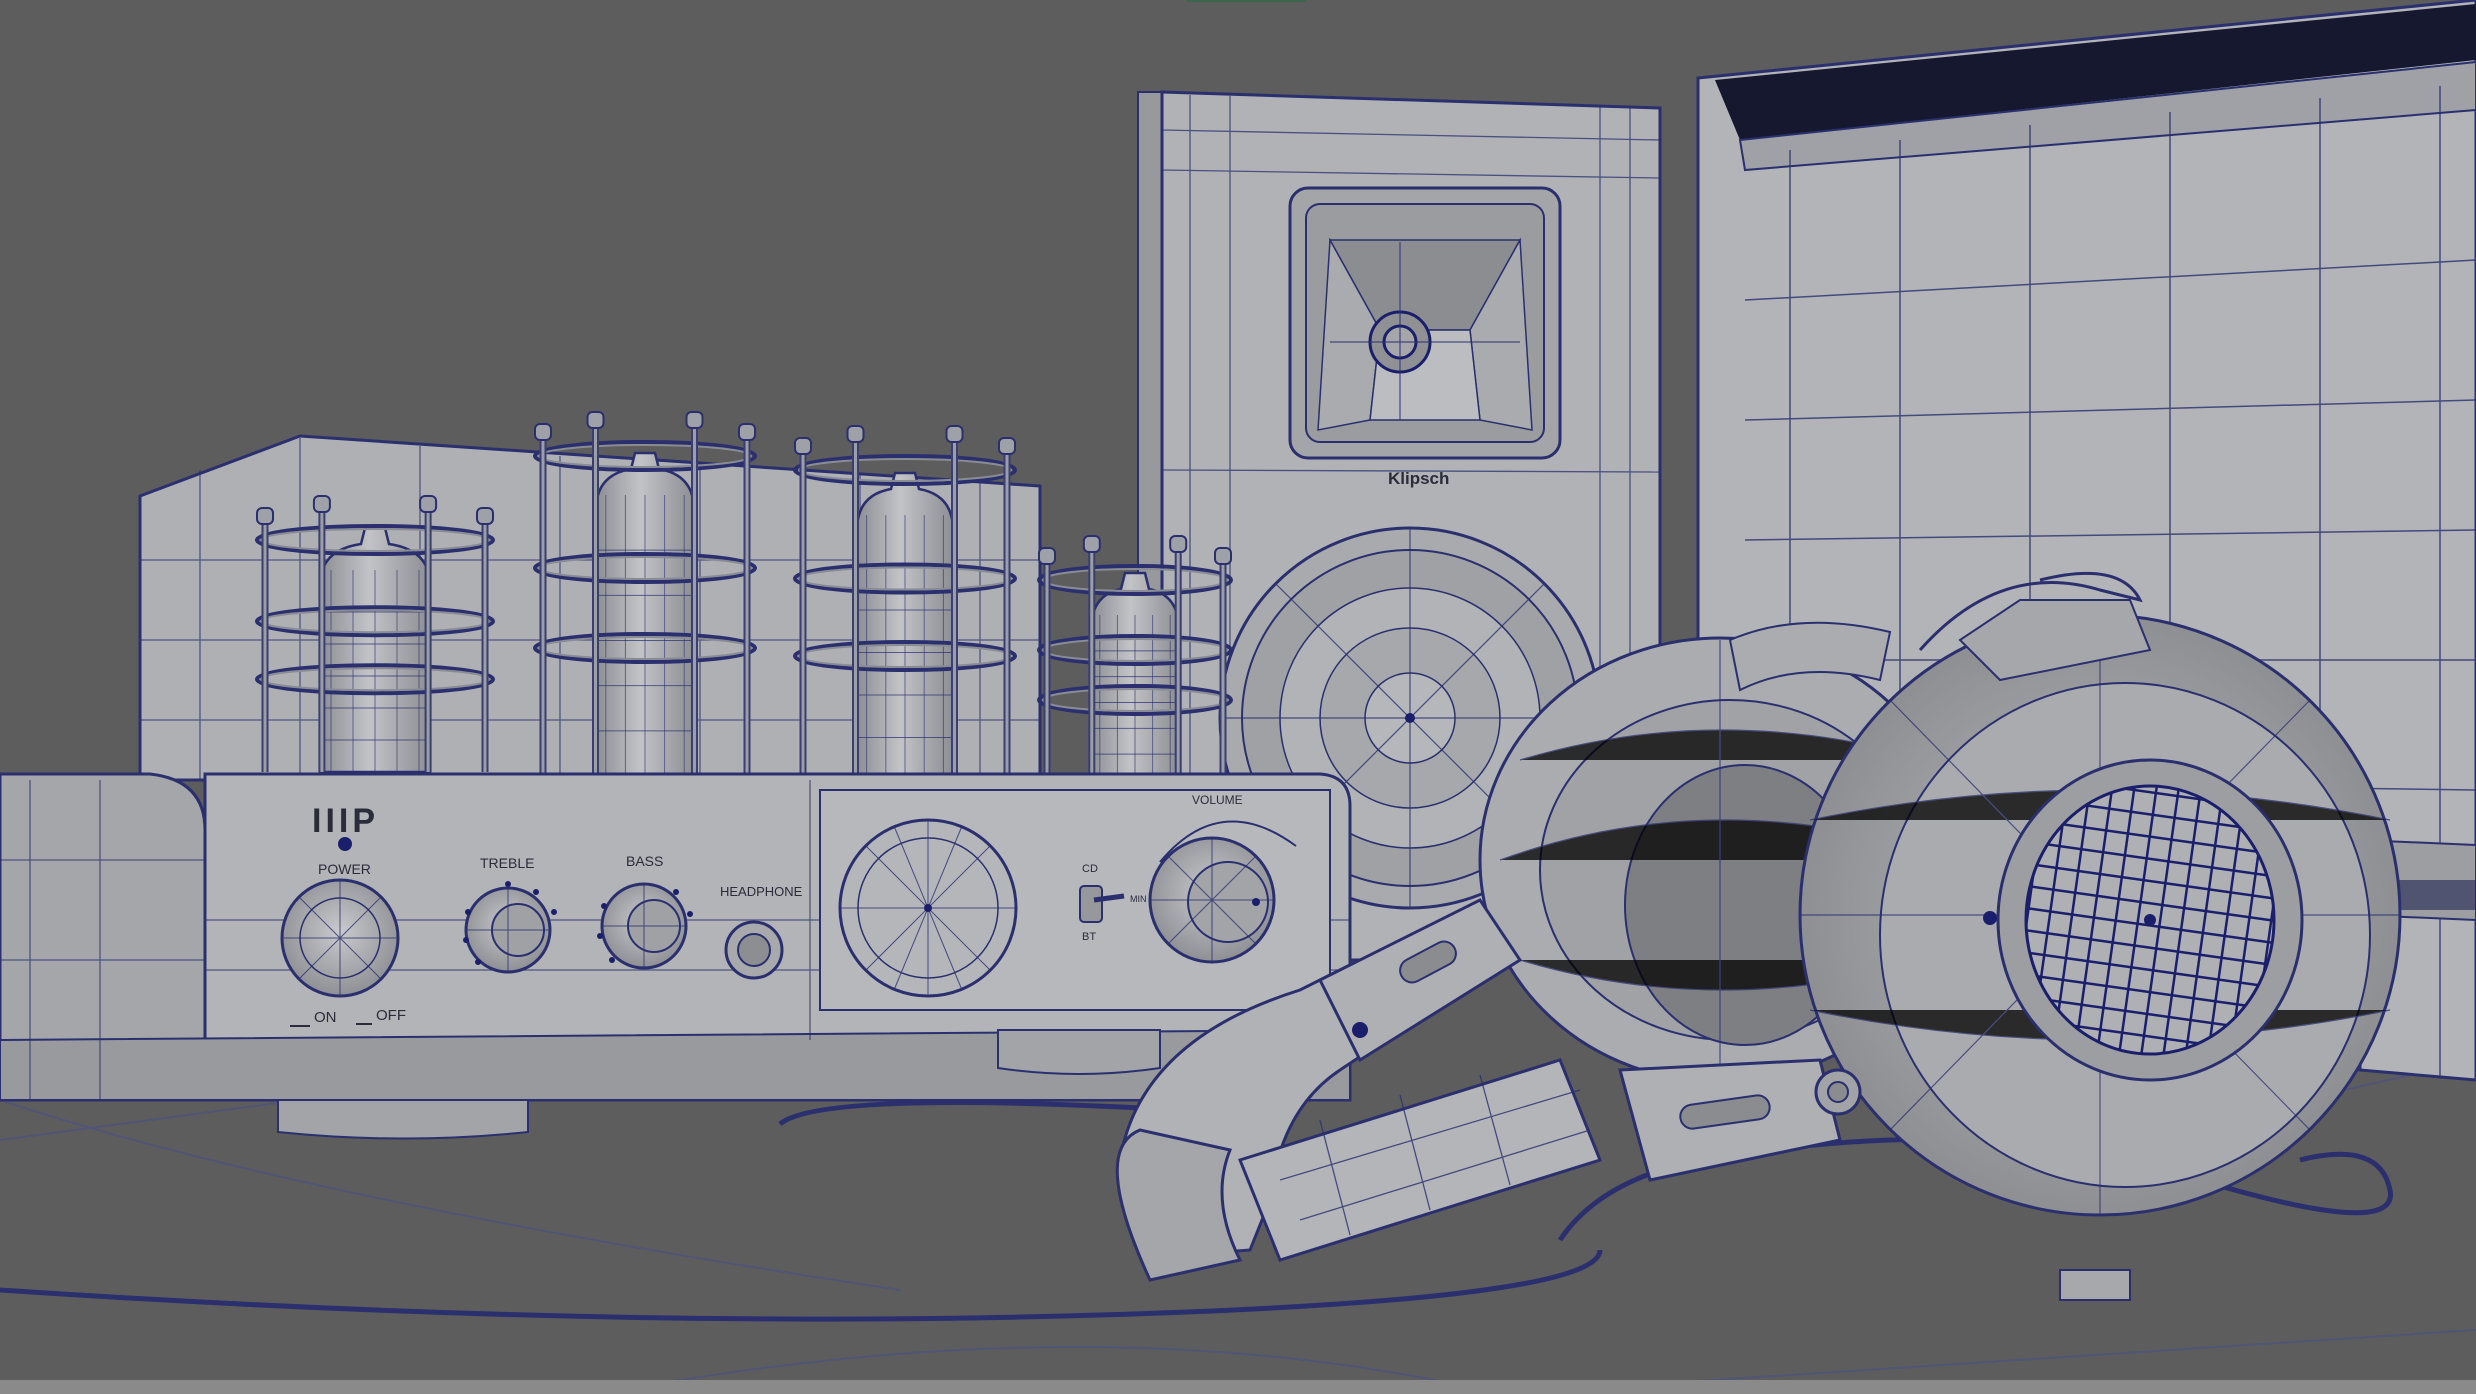  Describe the element at coordinates (340, 938) in the screenshot. I see `power-knob` at that location.